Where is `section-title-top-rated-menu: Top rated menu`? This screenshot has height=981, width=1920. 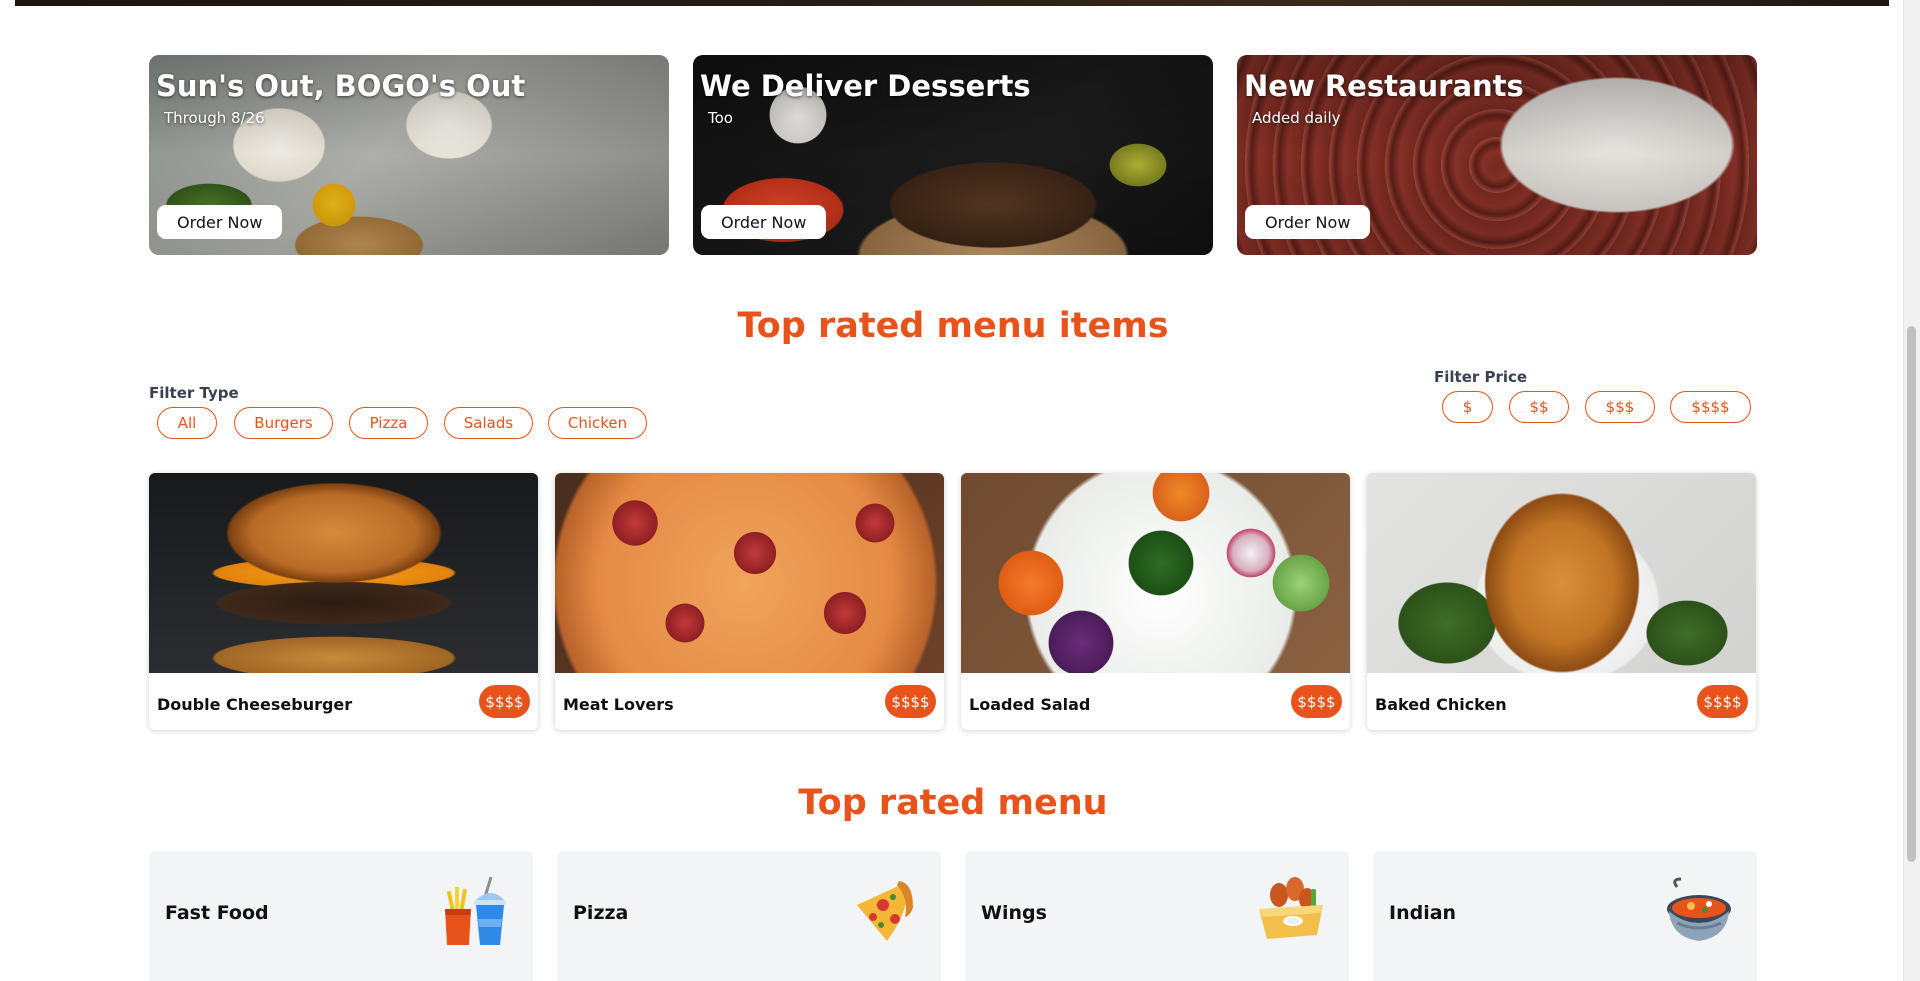 section-title-top-rated-menu: Top rated menu is located at coordinates (953, 803).